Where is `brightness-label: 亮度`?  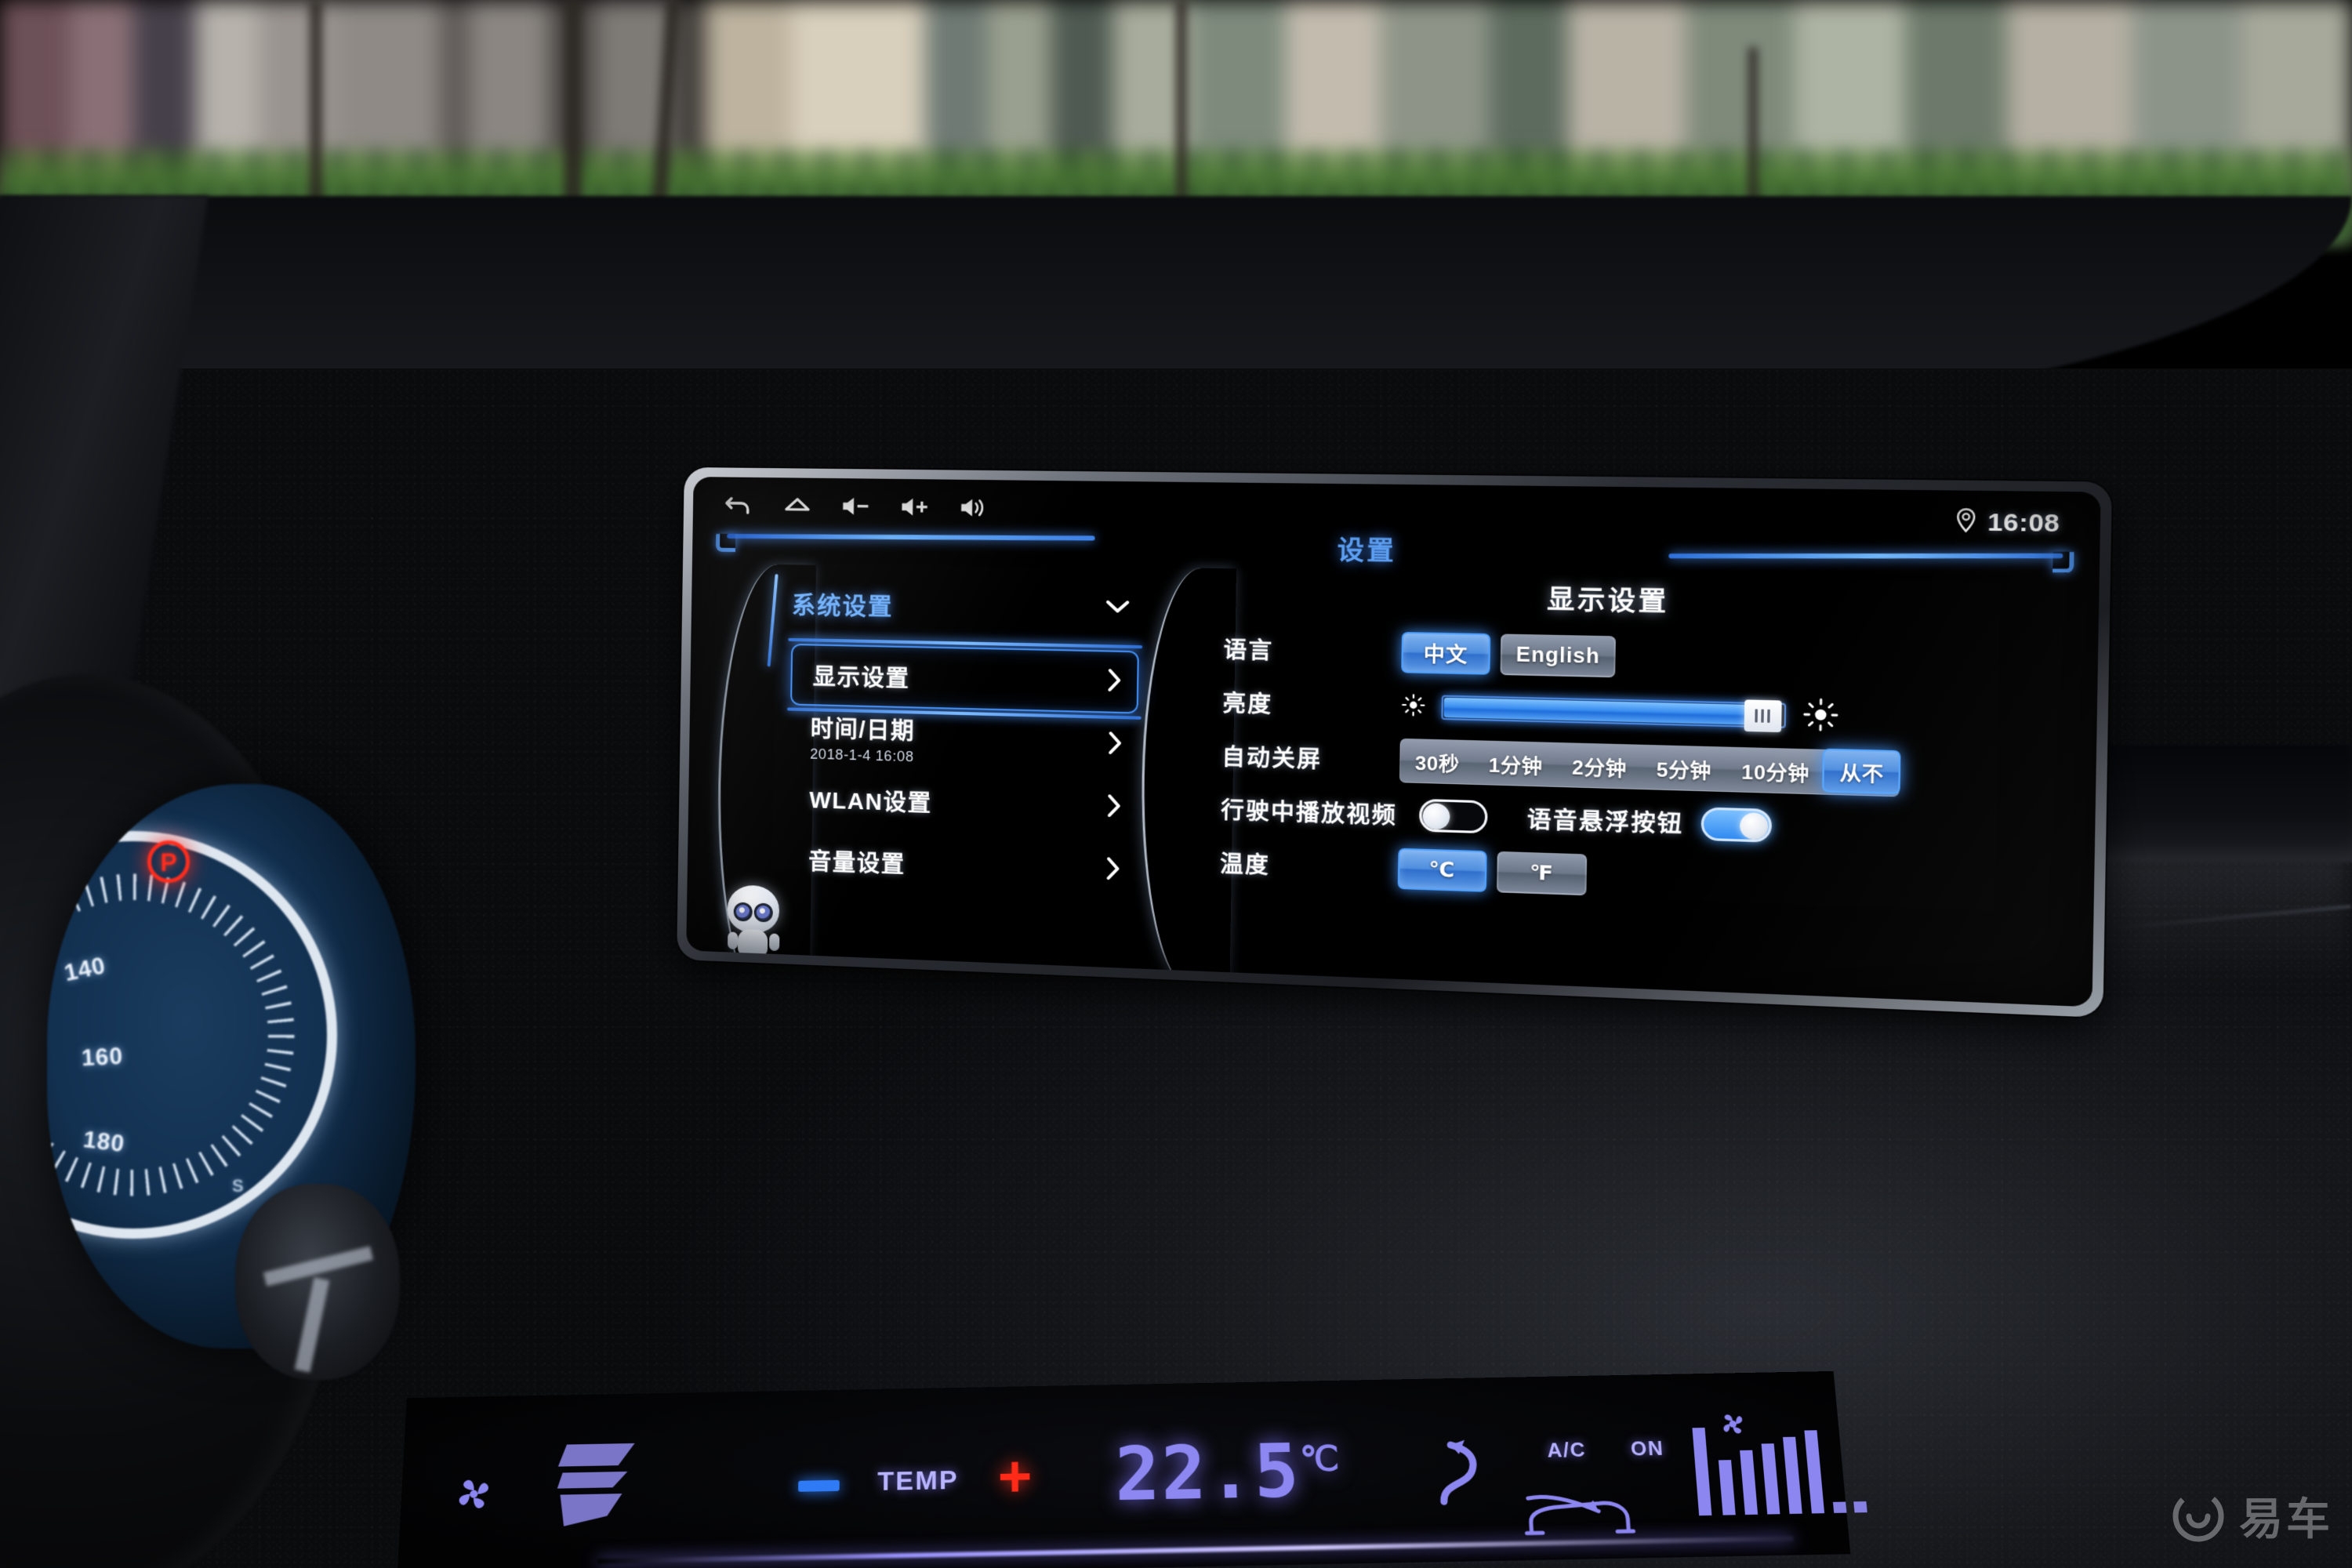
brightness-label: 亮度 is located at coordinates (1247, 704).